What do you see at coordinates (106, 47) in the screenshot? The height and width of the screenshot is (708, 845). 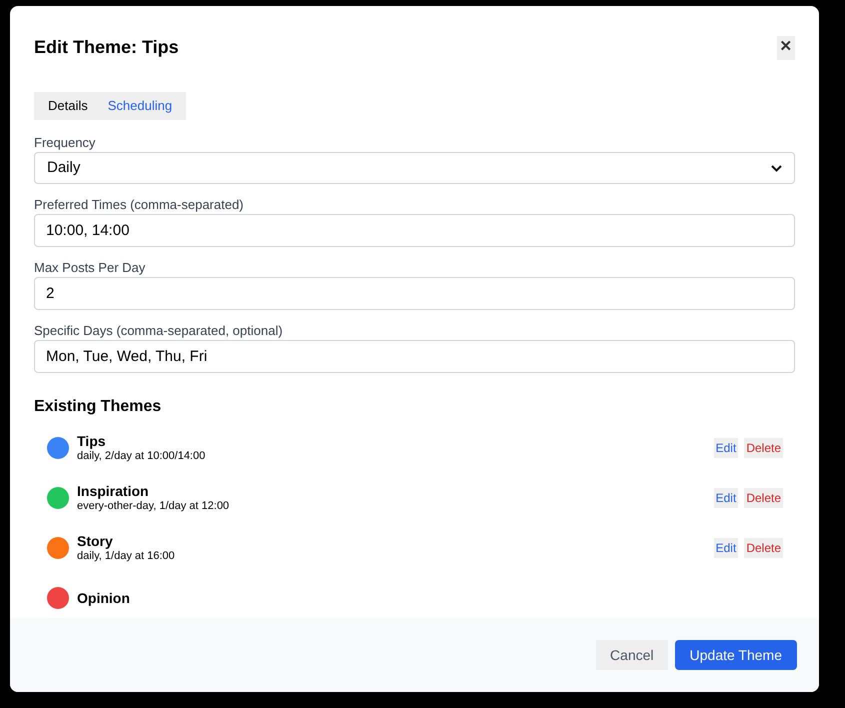 I see `dialog-title: Edit Theme: Tips` at bounding box center [106, 47].